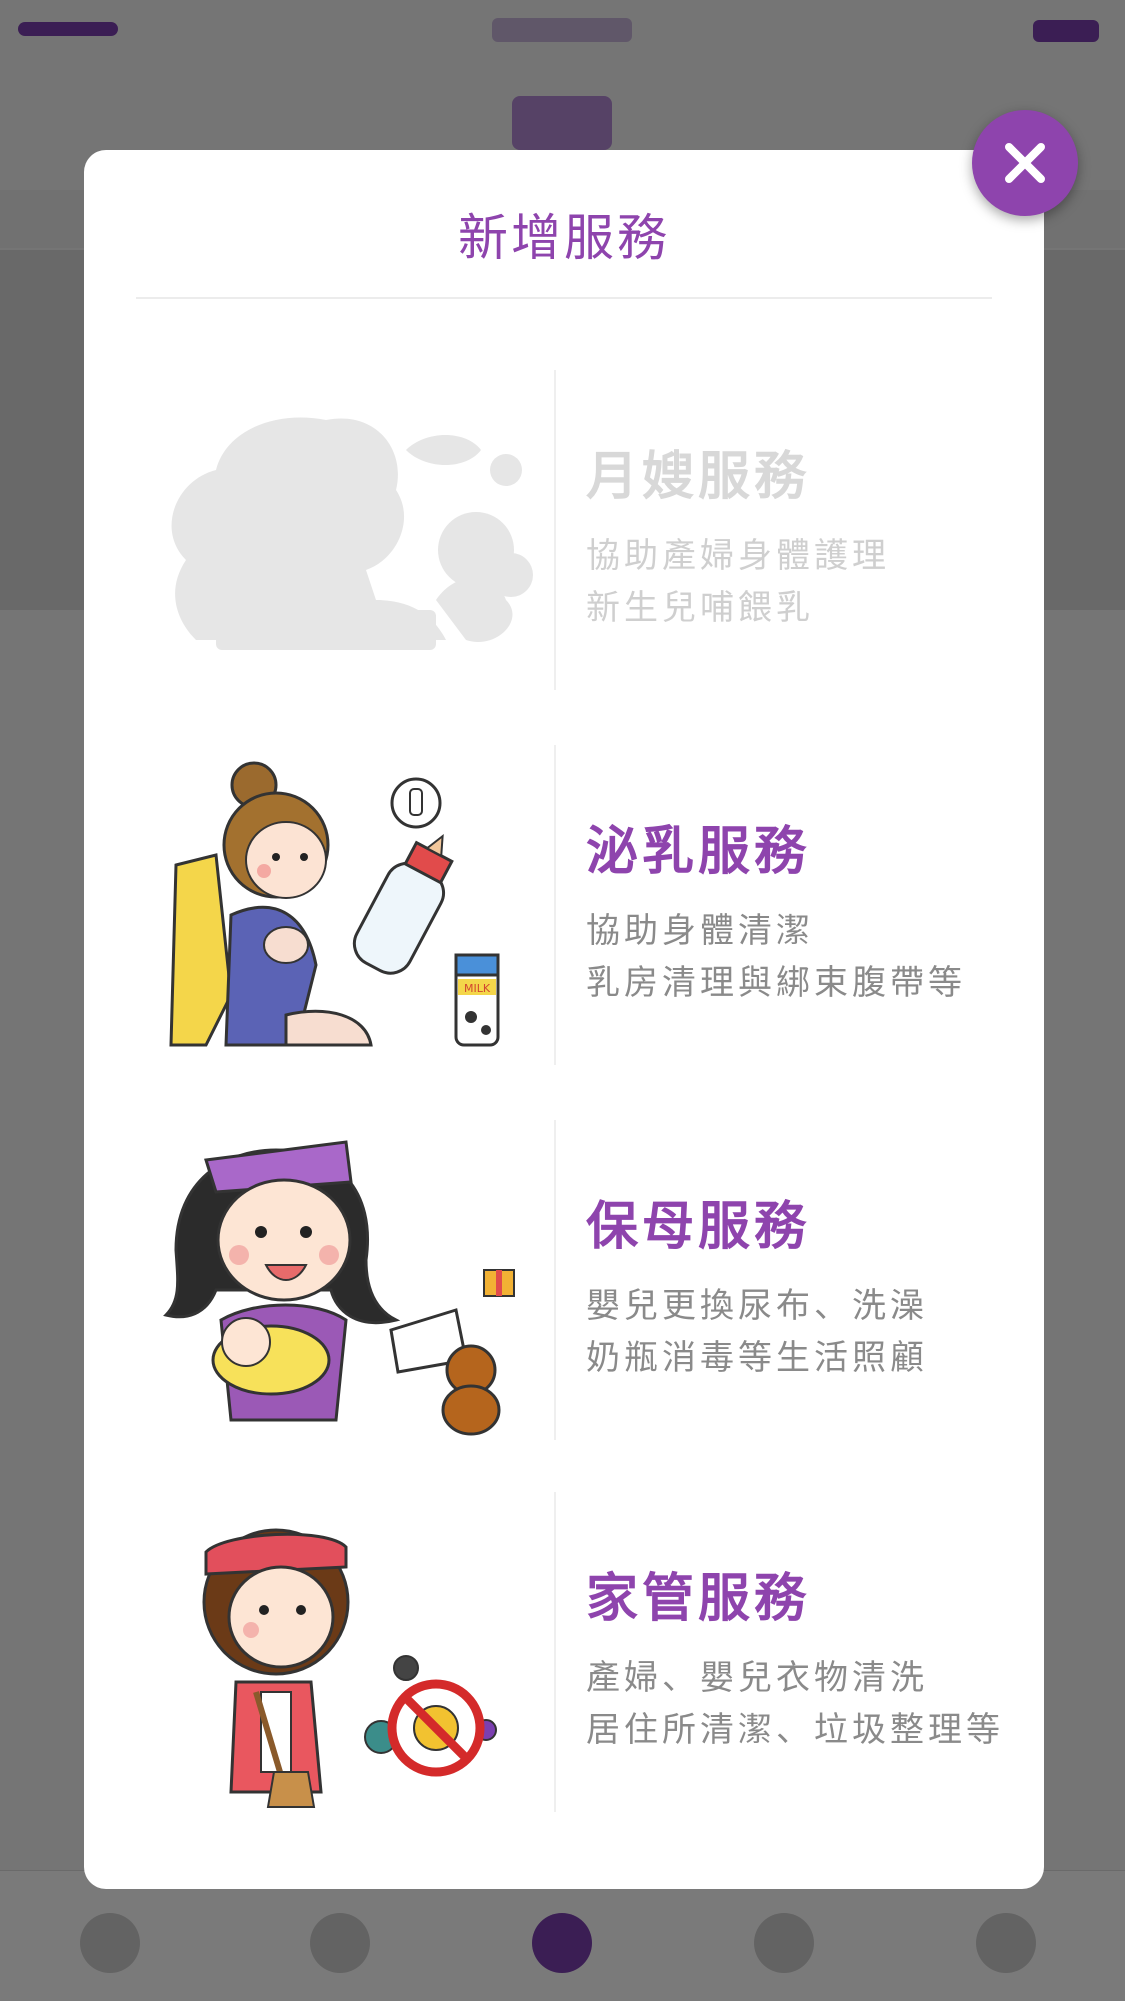 Image resolution: width=1125 pixels, height=2001 pixels. What do you see at coordinates (564, 238) in the screenshot?
I see `modal-title: 新增服務` at bounding box center [564, 238].